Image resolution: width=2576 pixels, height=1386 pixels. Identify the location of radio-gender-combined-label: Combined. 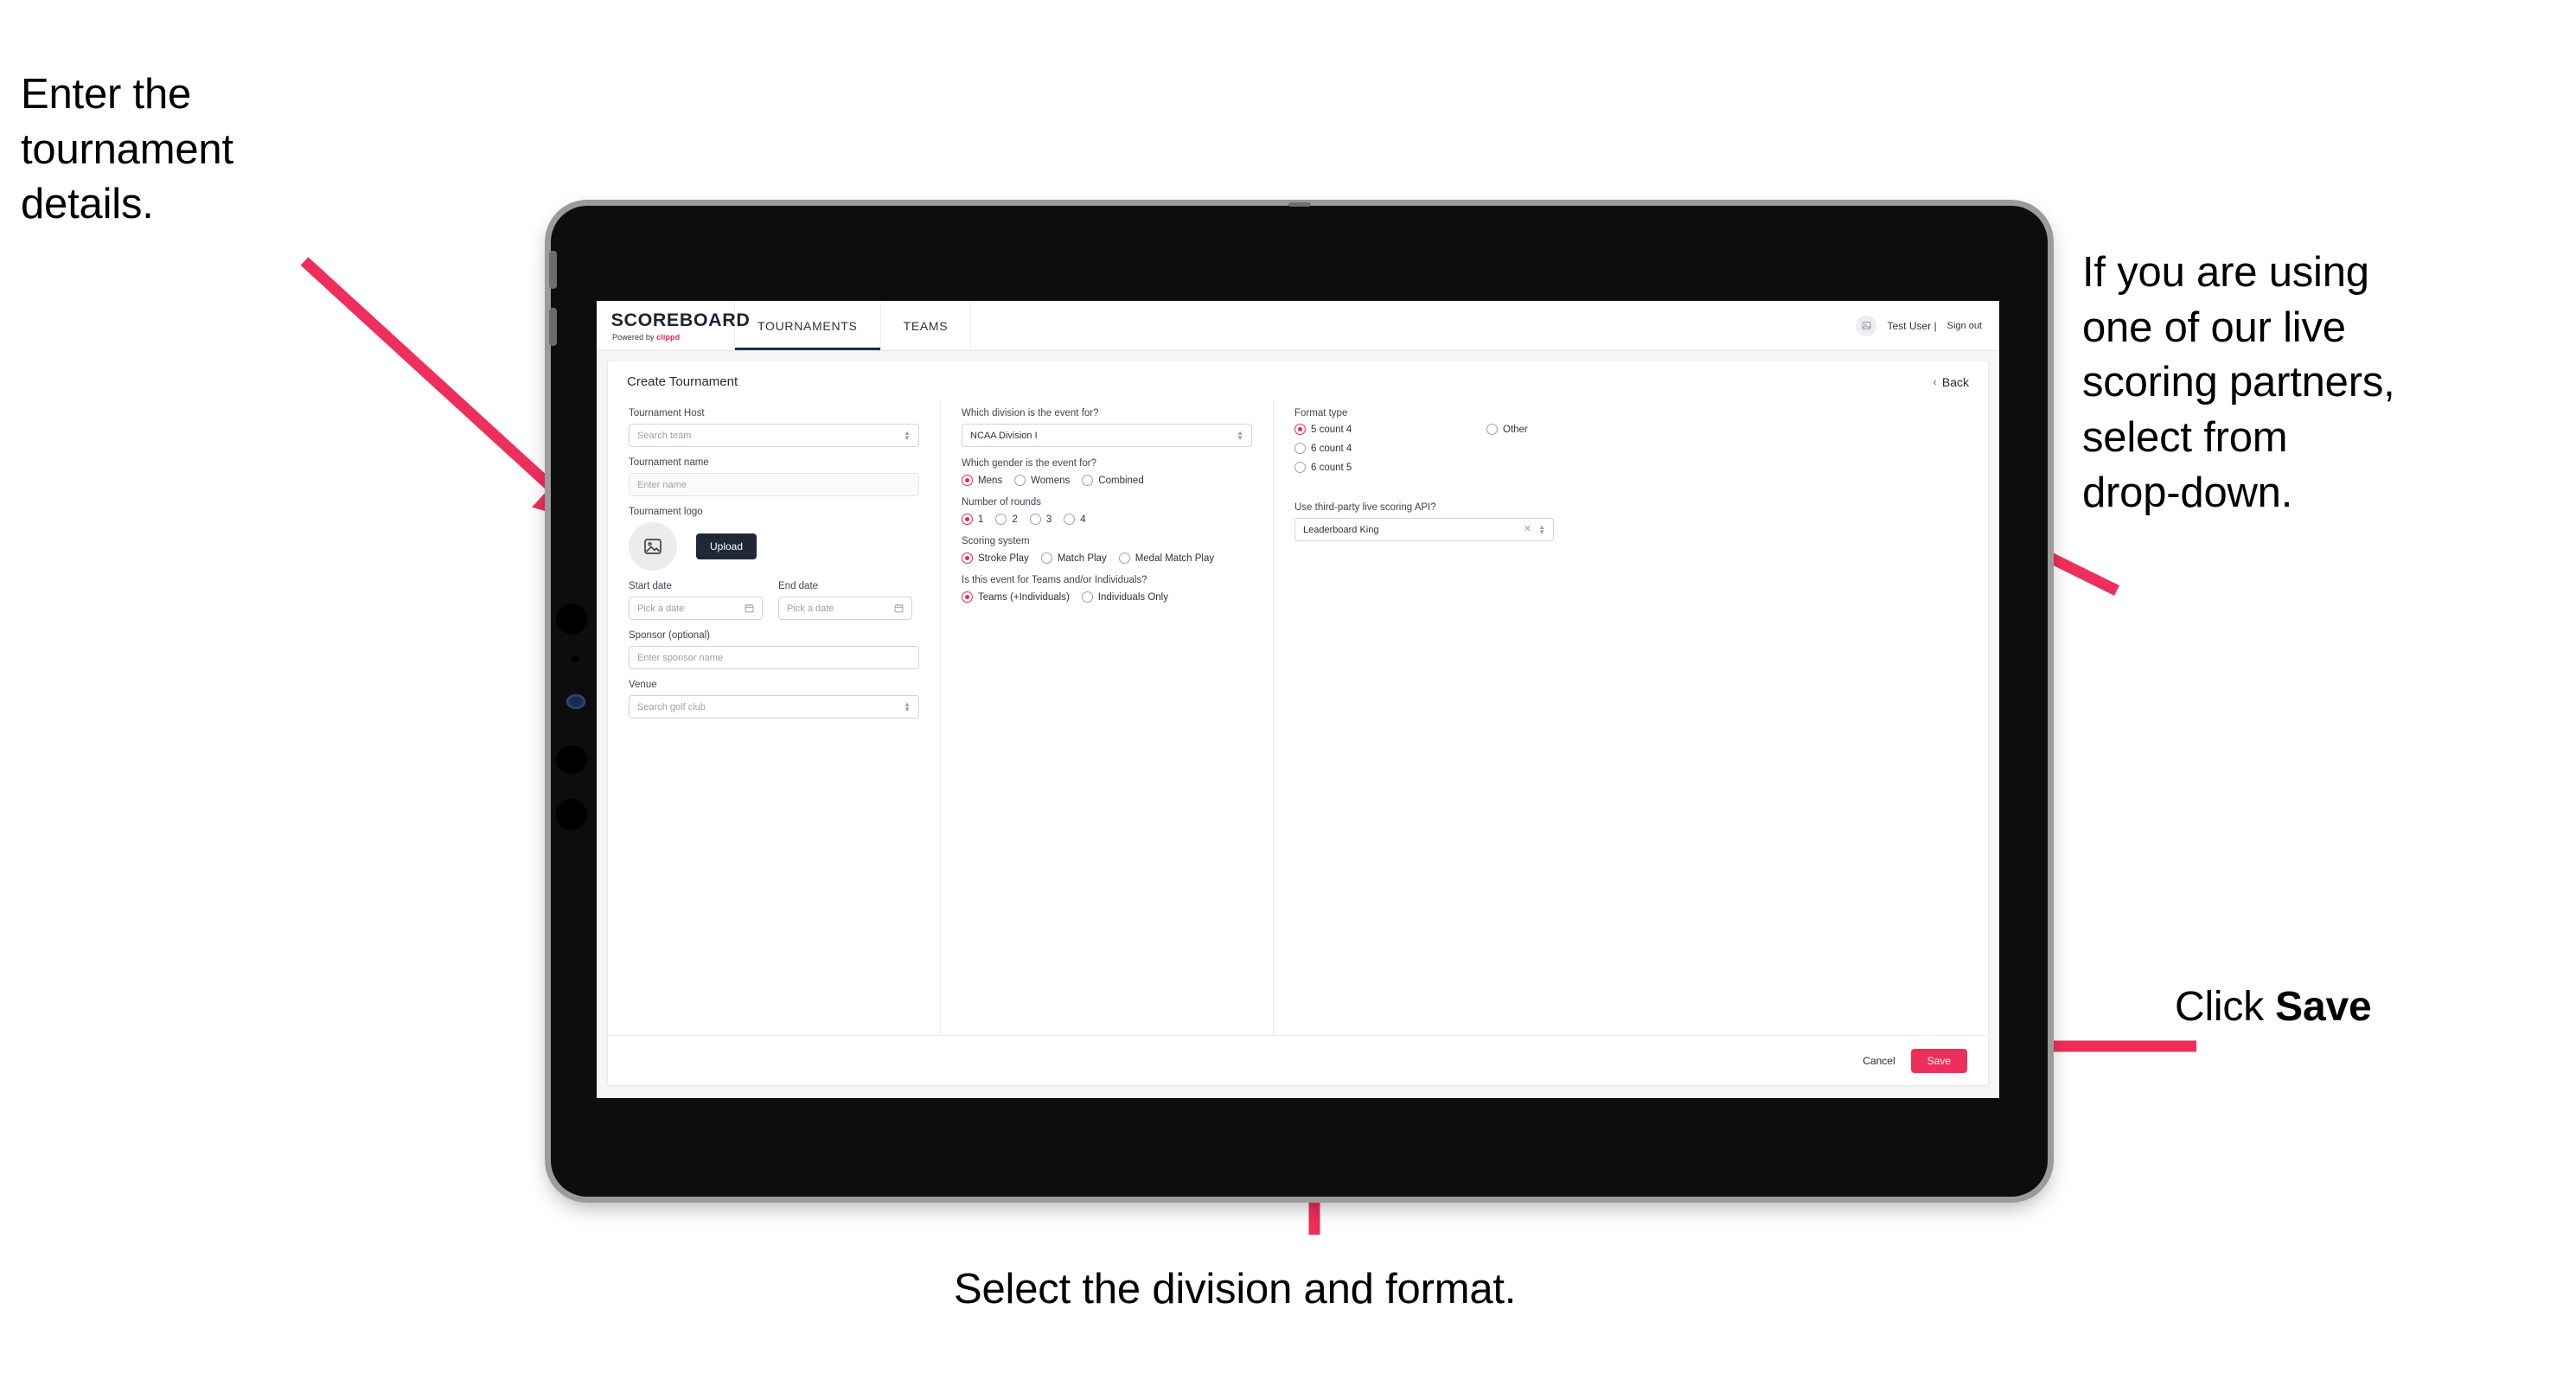
(1121, 481).